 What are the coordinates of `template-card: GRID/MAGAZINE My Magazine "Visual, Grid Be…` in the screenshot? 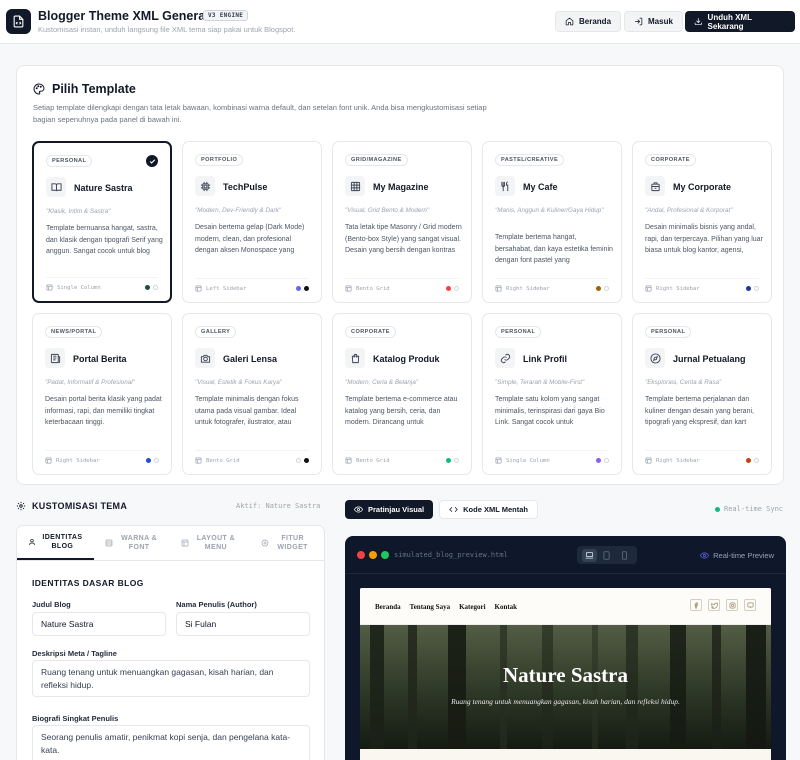 It's located at (402, 222).